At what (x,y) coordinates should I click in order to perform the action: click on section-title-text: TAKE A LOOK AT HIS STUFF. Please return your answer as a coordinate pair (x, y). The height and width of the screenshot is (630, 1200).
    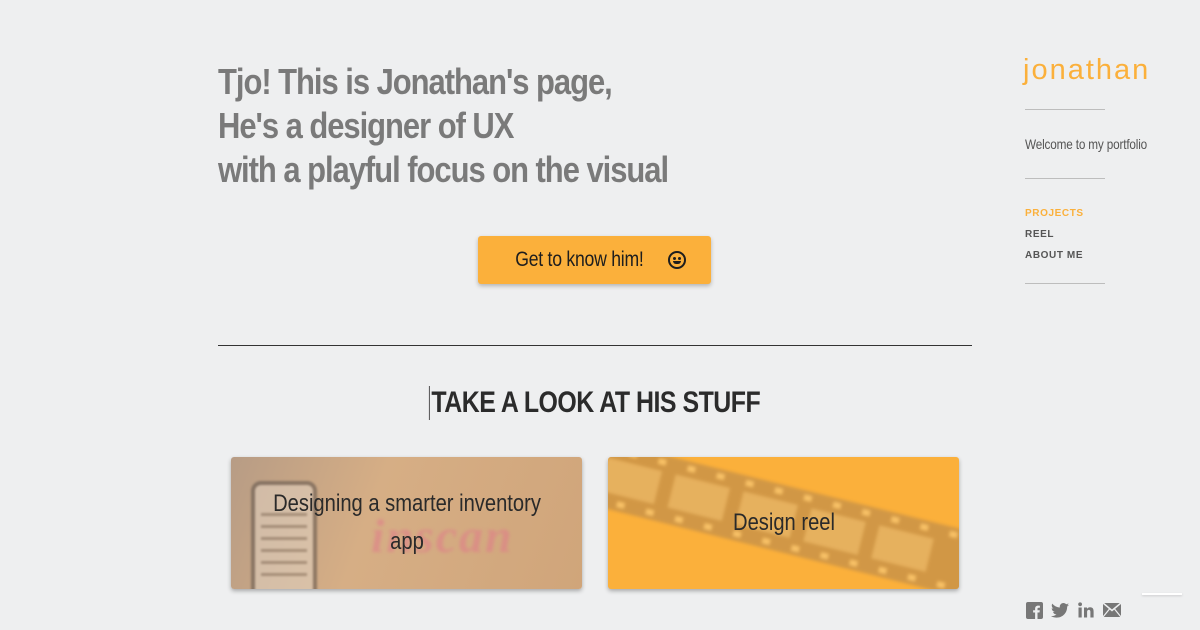
    Looking at the image, I should click on (595, 403).